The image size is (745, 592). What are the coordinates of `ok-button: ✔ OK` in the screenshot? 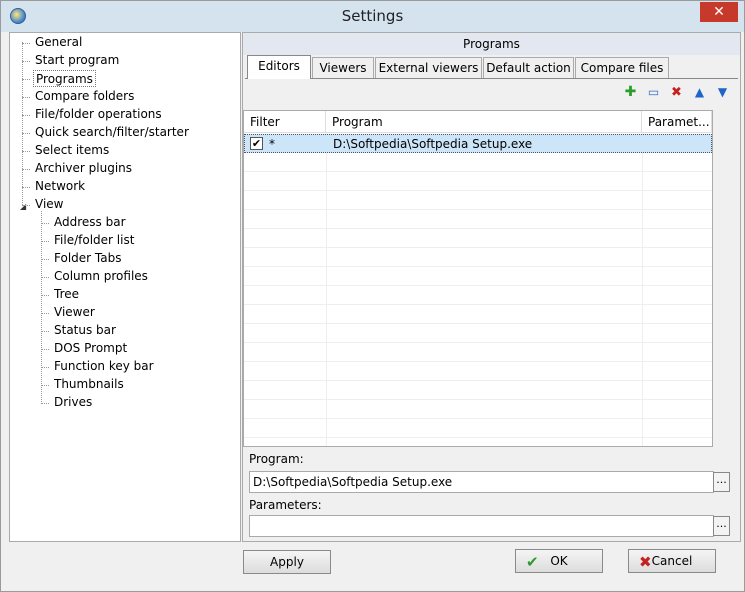 It's located at (559, 561).